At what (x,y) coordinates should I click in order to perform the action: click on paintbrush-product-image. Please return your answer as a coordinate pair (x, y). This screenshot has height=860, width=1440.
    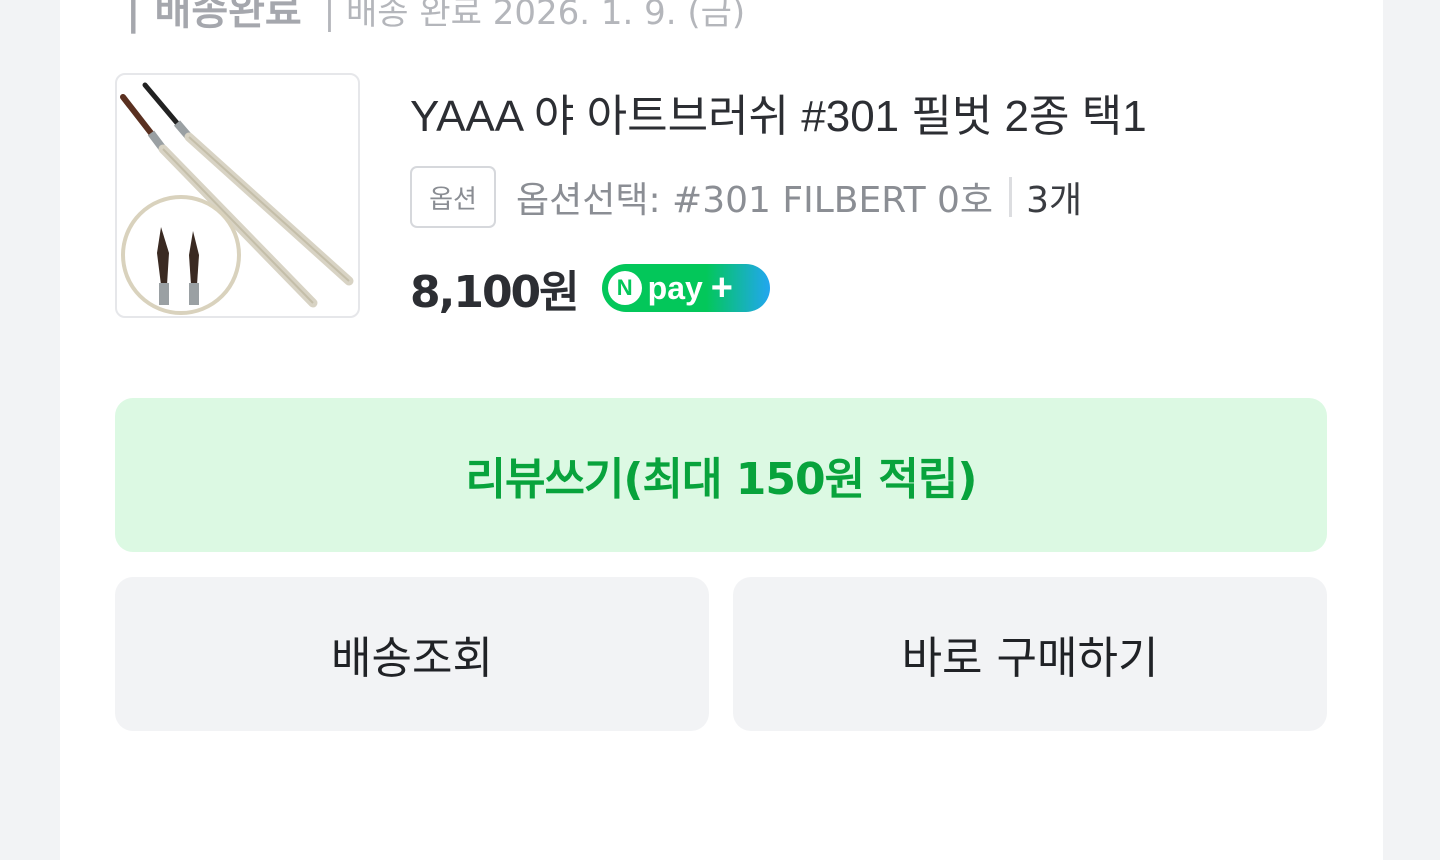
    Looking at the image, I should click on (237, 198).